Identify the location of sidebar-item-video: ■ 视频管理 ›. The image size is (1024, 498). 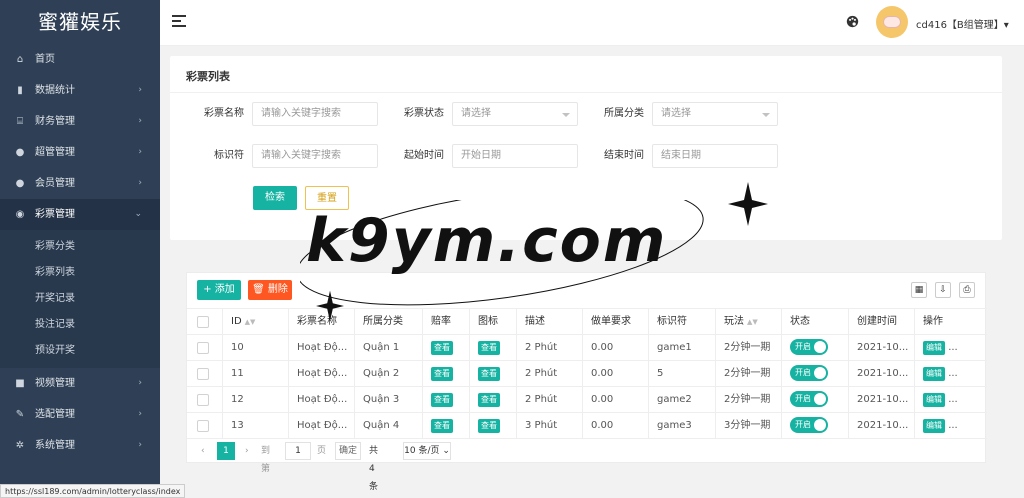
(80, 383).